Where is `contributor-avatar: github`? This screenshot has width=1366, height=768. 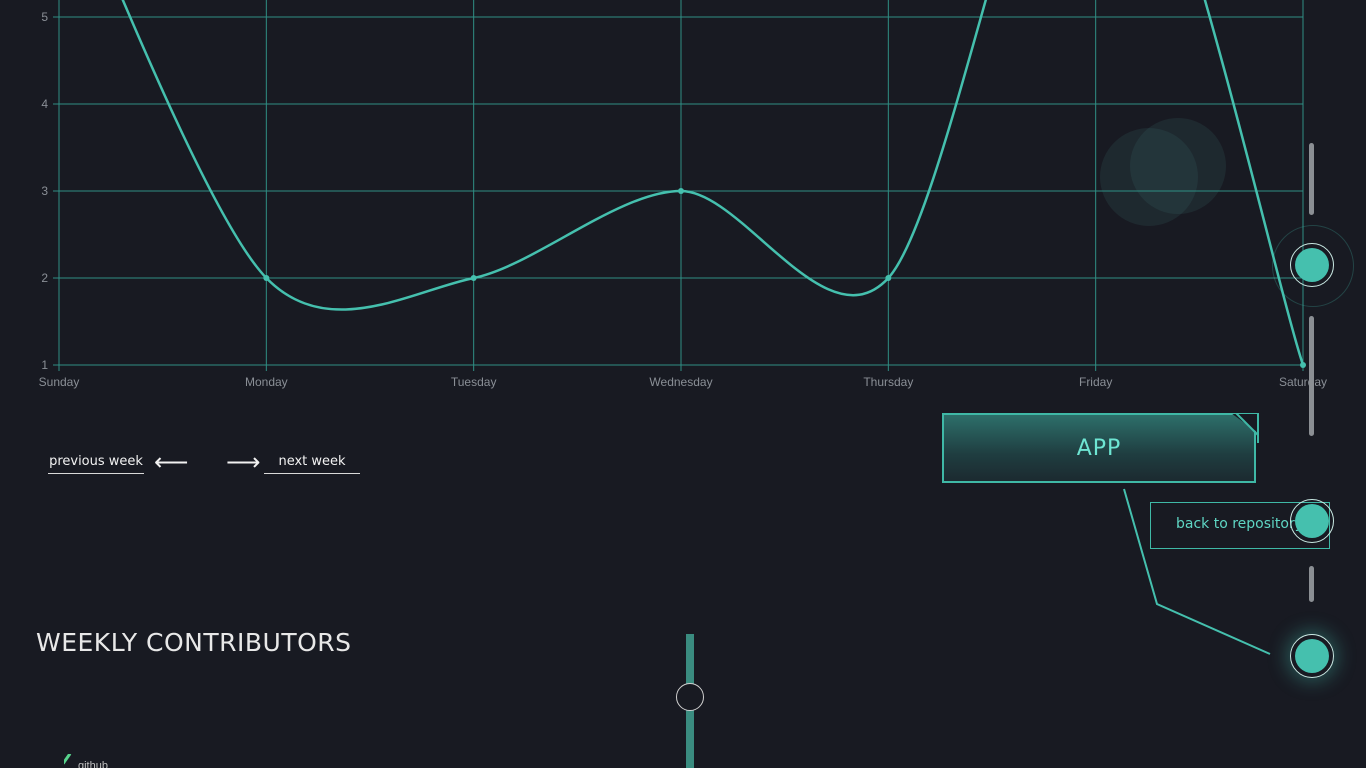 contributor-avatar: github is located at coordinates (86, 761).